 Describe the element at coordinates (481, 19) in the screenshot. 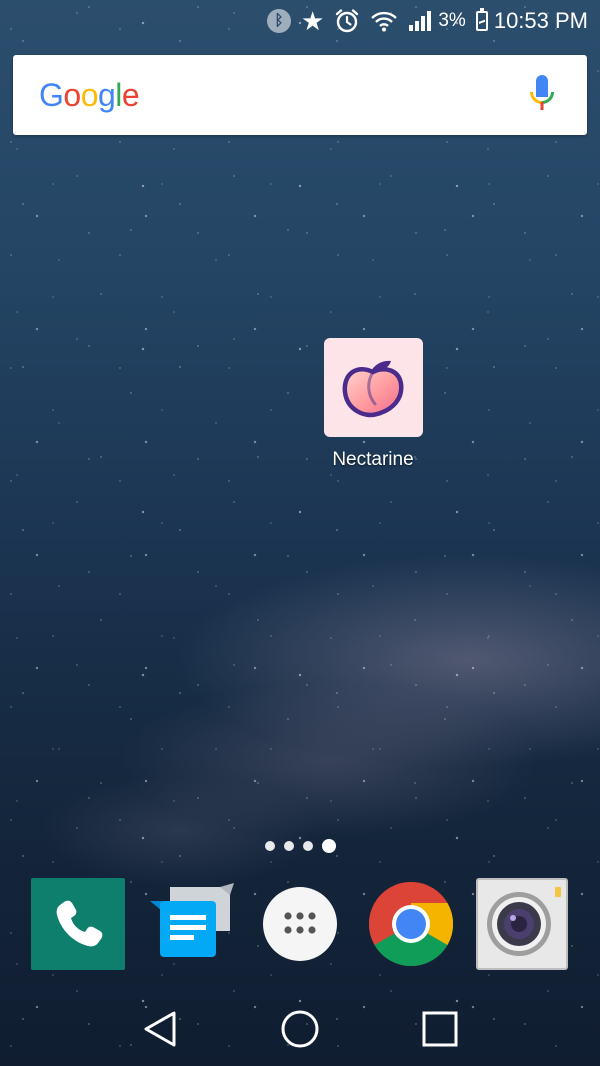

I see `battery-icon` at that location.